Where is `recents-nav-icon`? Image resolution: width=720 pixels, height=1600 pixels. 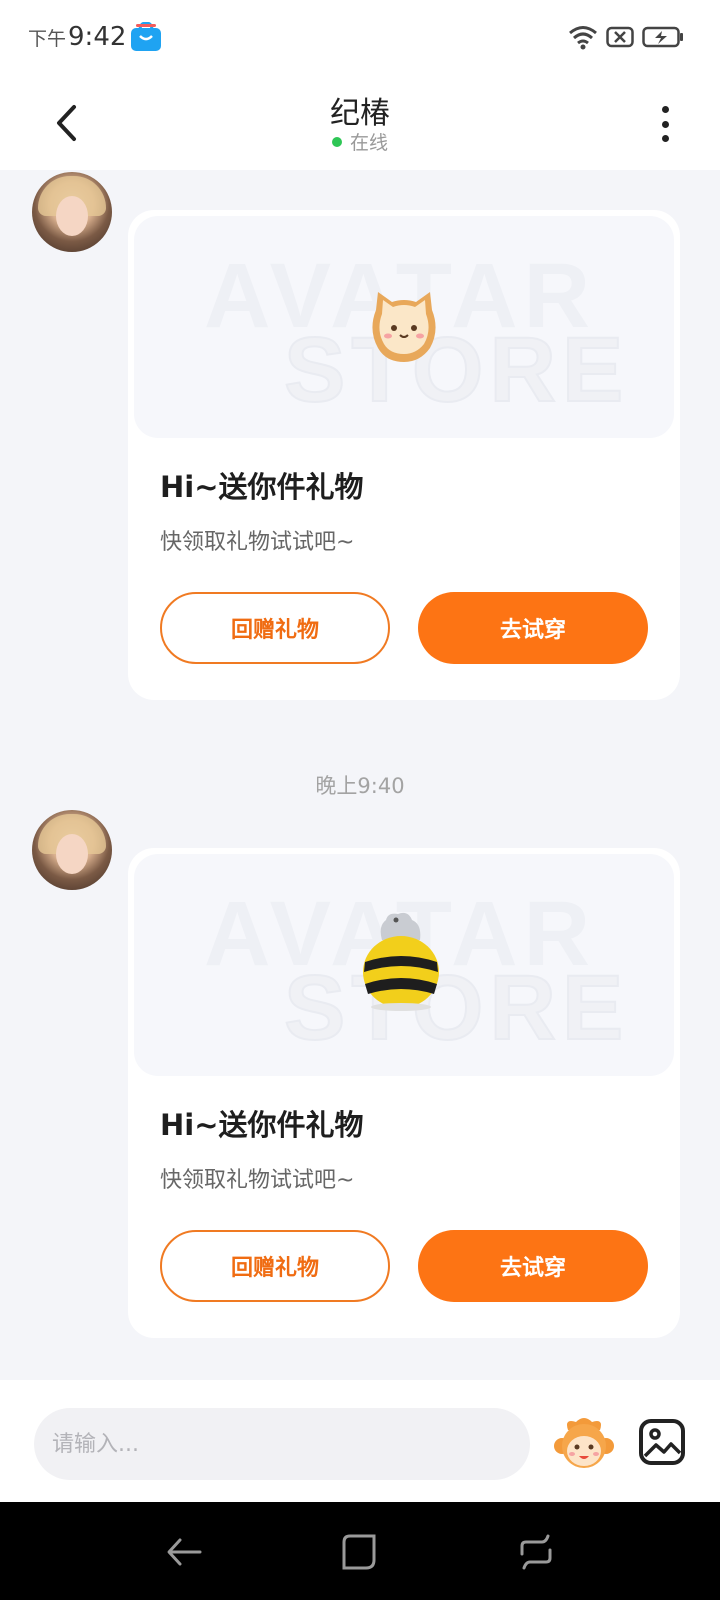 recents-nav-icon is located at coordinates (536, 1552).